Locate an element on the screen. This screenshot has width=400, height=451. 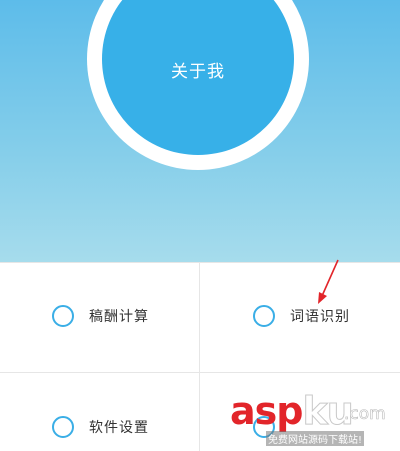
about-me-label: 关于我 is located at coordinates (198, 71).